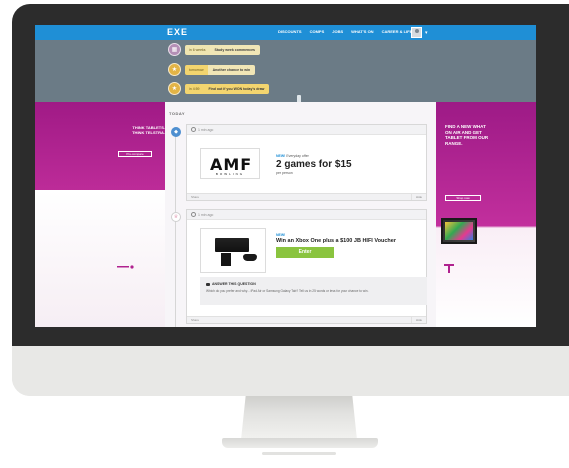  What do you see at coordinates (174, 49) in the screenshot?
I see `calendar-icon: ▦` at bounding box center [174, 49].